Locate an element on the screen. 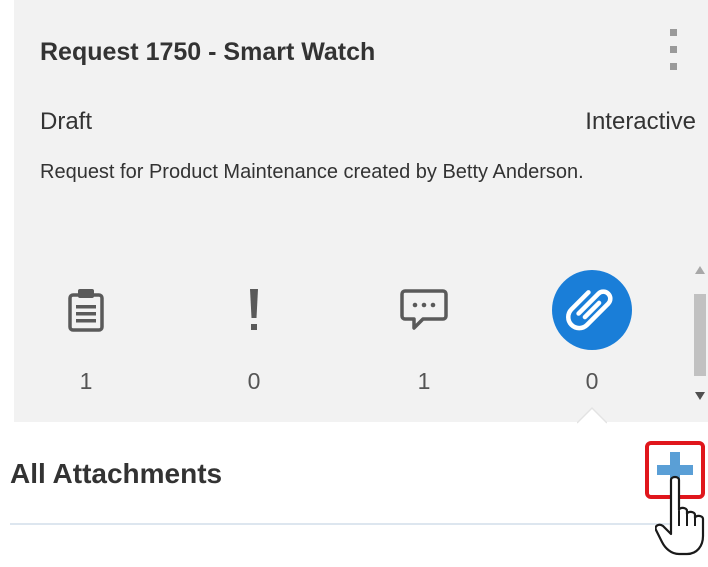 The height and width of the screenshot is (567, 708). stat-issues: 0 is located at coordinates (254, 335).